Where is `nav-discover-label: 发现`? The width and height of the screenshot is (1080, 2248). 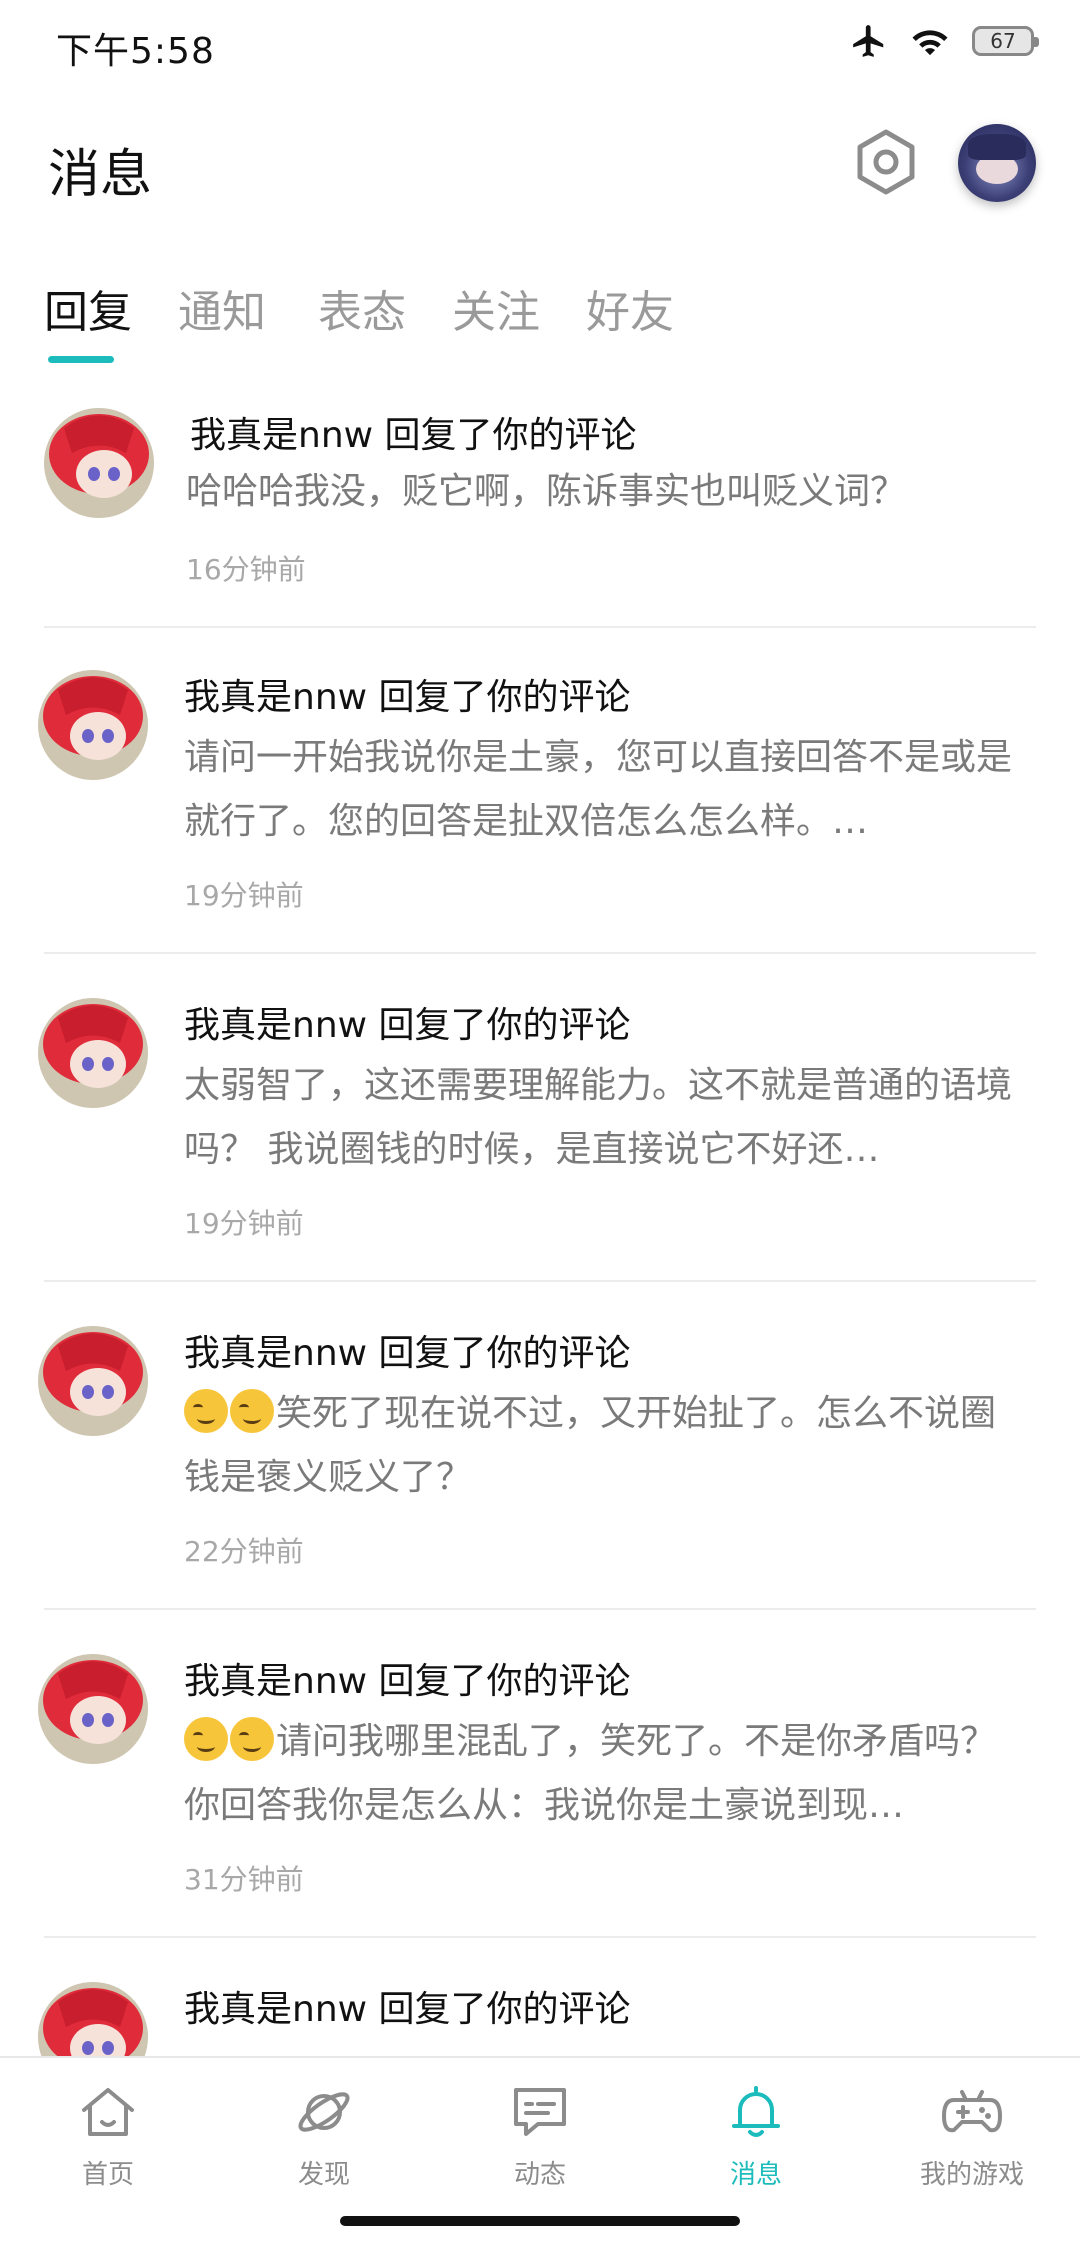 nav-discover-label: 发现 is located at coordinates (323, 2175).